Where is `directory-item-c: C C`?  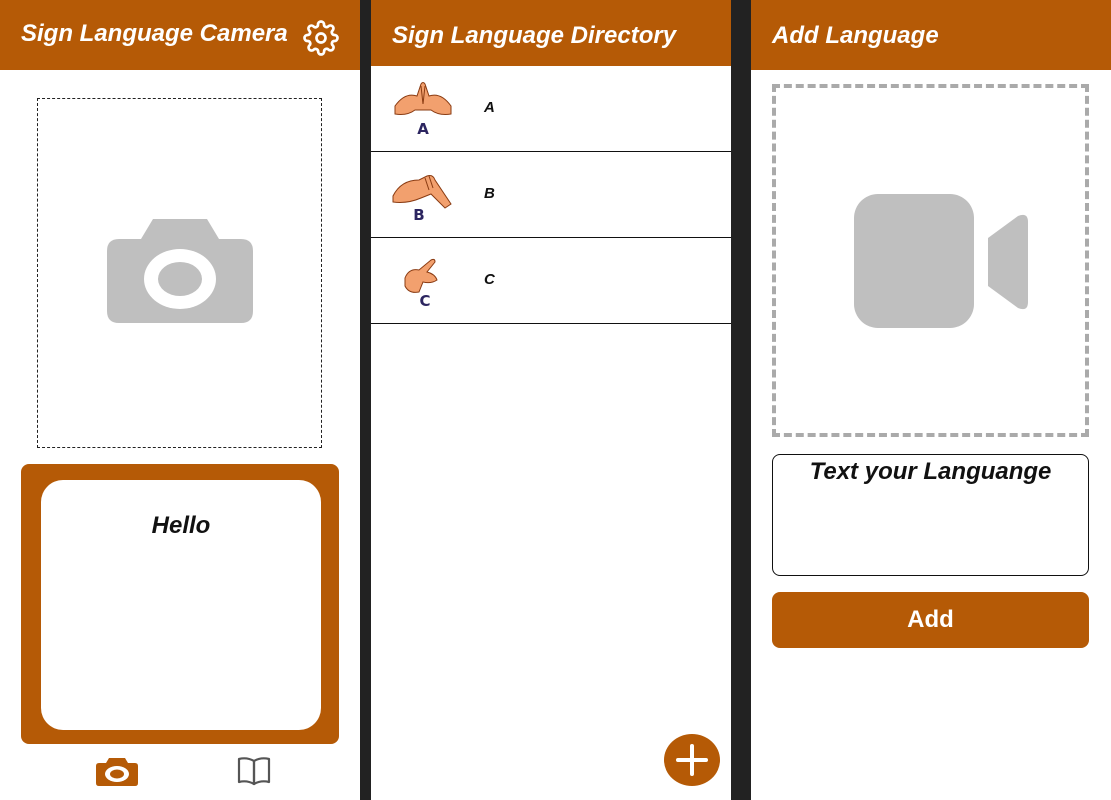
directory-item-c: C C is located at coordinates (551, 281).